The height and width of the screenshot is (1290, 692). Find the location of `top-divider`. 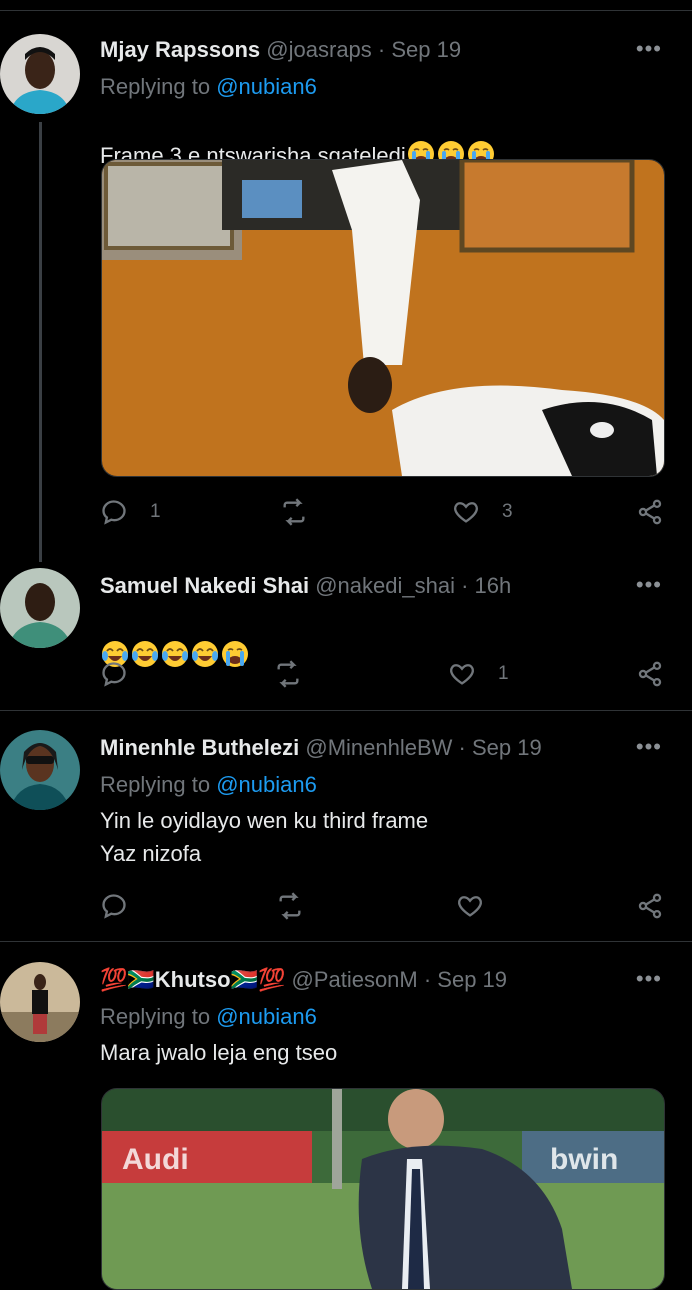

top-divider is located at coordinates (346, 10).